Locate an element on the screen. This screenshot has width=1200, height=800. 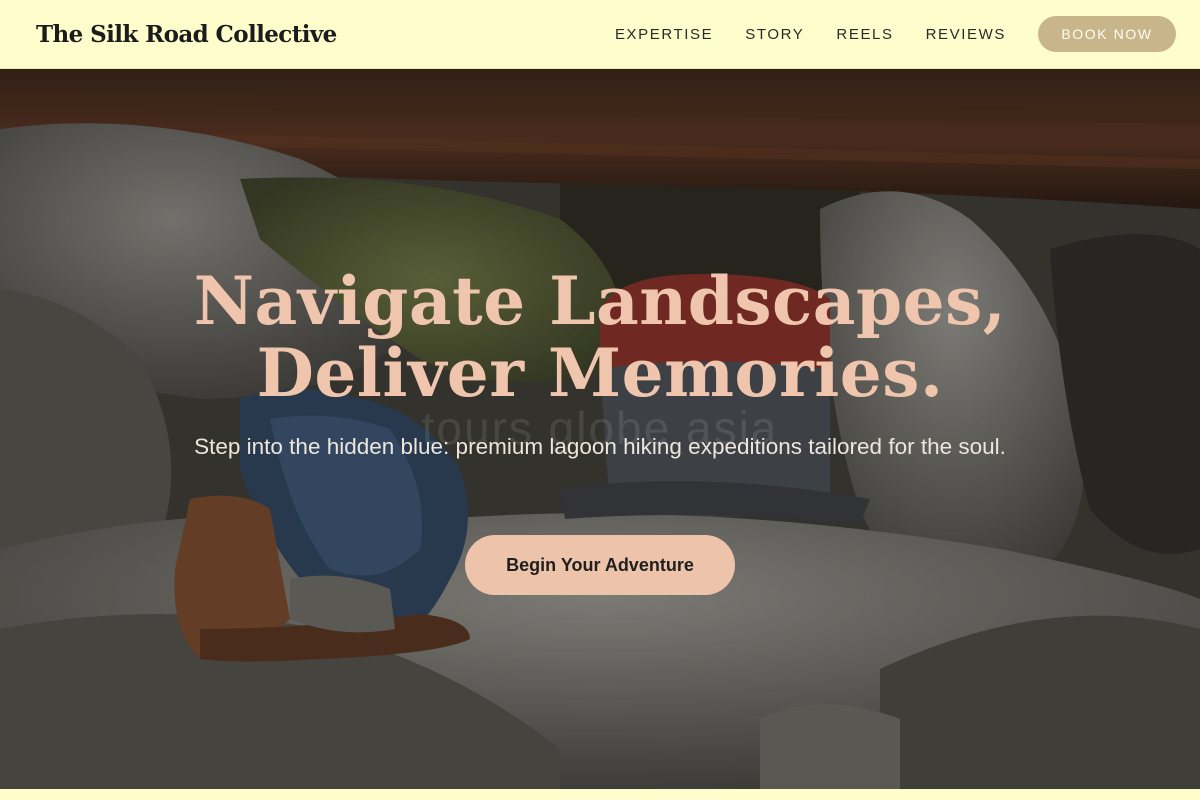
brand-logo: The Silk Road Collective is located at coordinates (186, 34).